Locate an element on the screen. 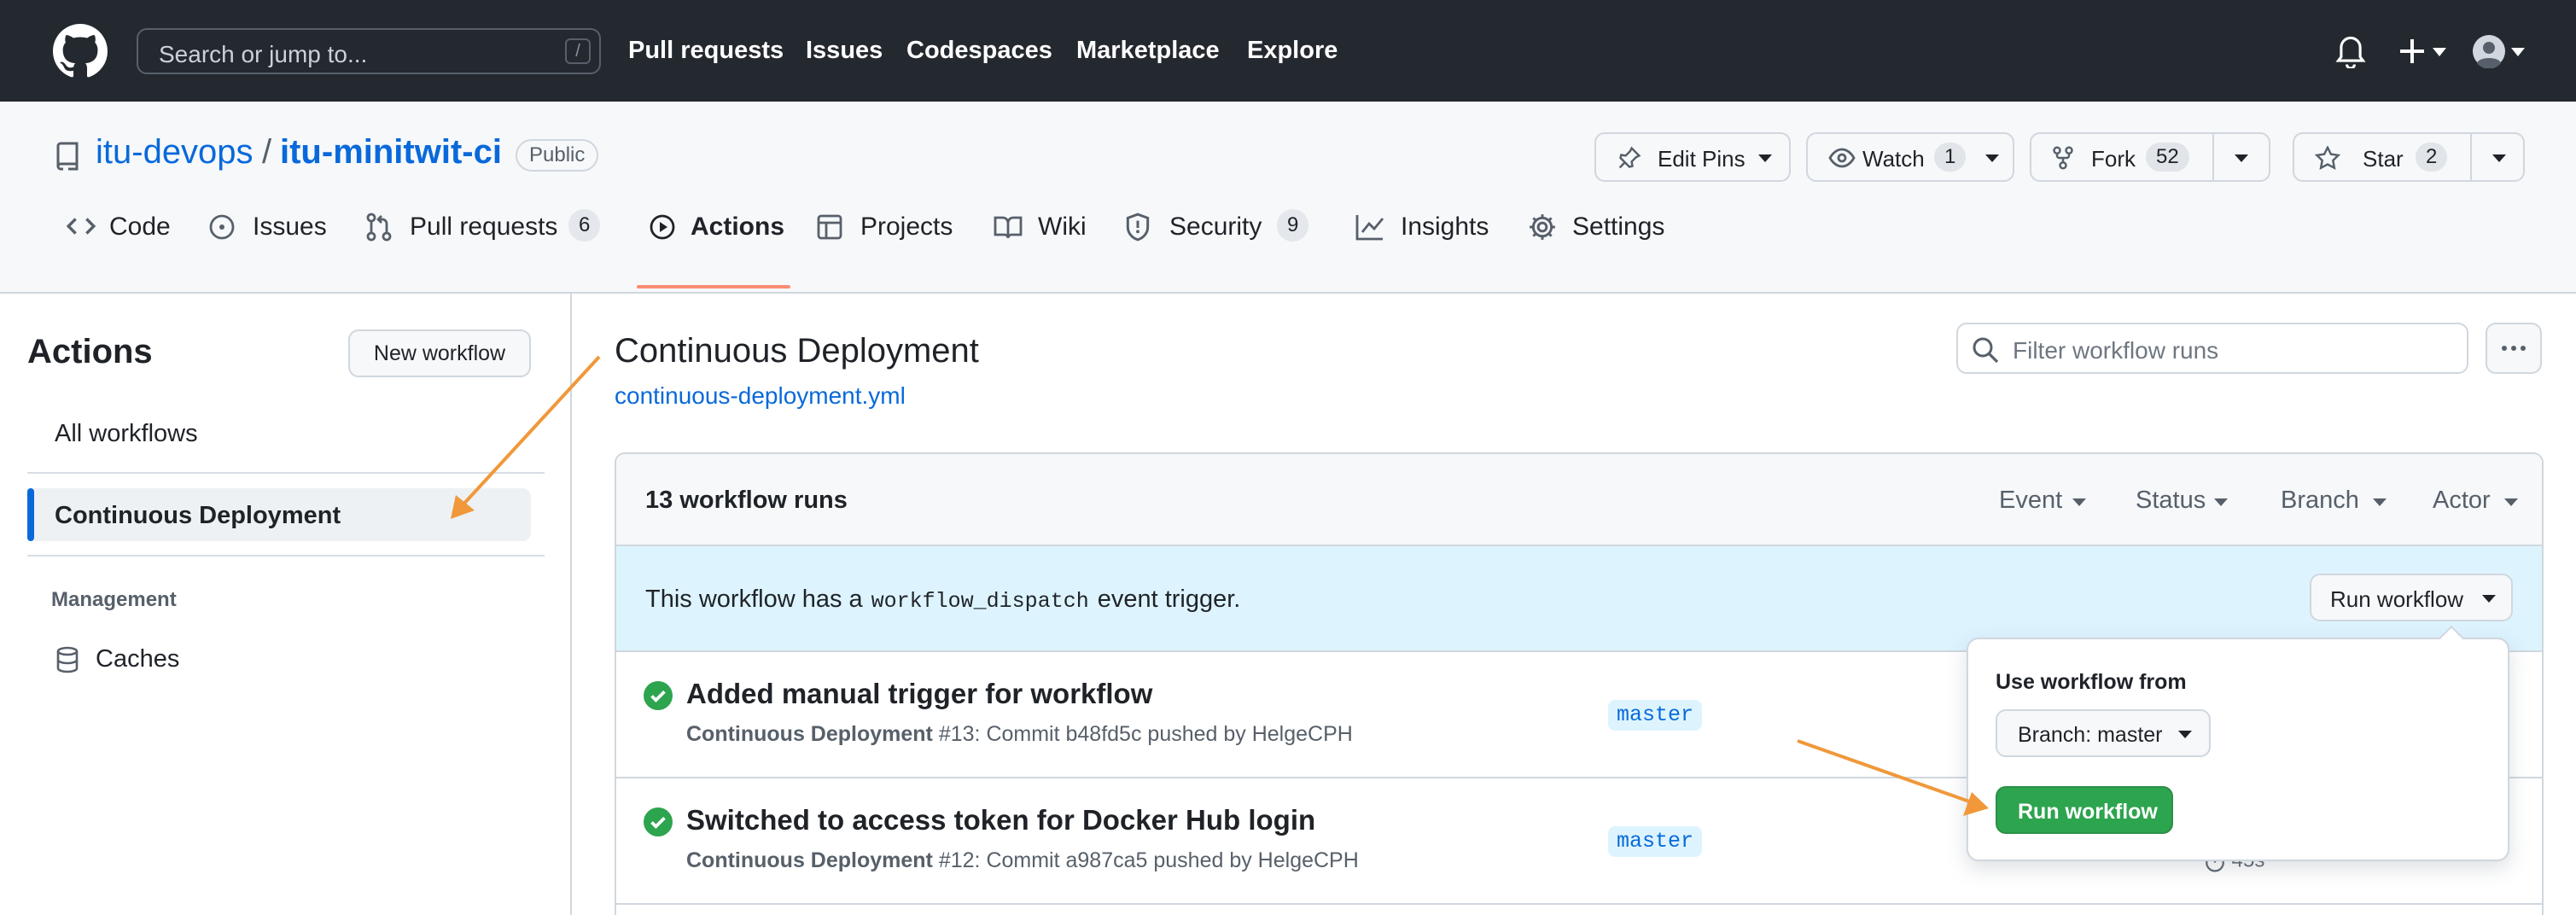 The height and width of the screenshot is (915, 2576). bell-icon is located at coordinates (2350, 51).